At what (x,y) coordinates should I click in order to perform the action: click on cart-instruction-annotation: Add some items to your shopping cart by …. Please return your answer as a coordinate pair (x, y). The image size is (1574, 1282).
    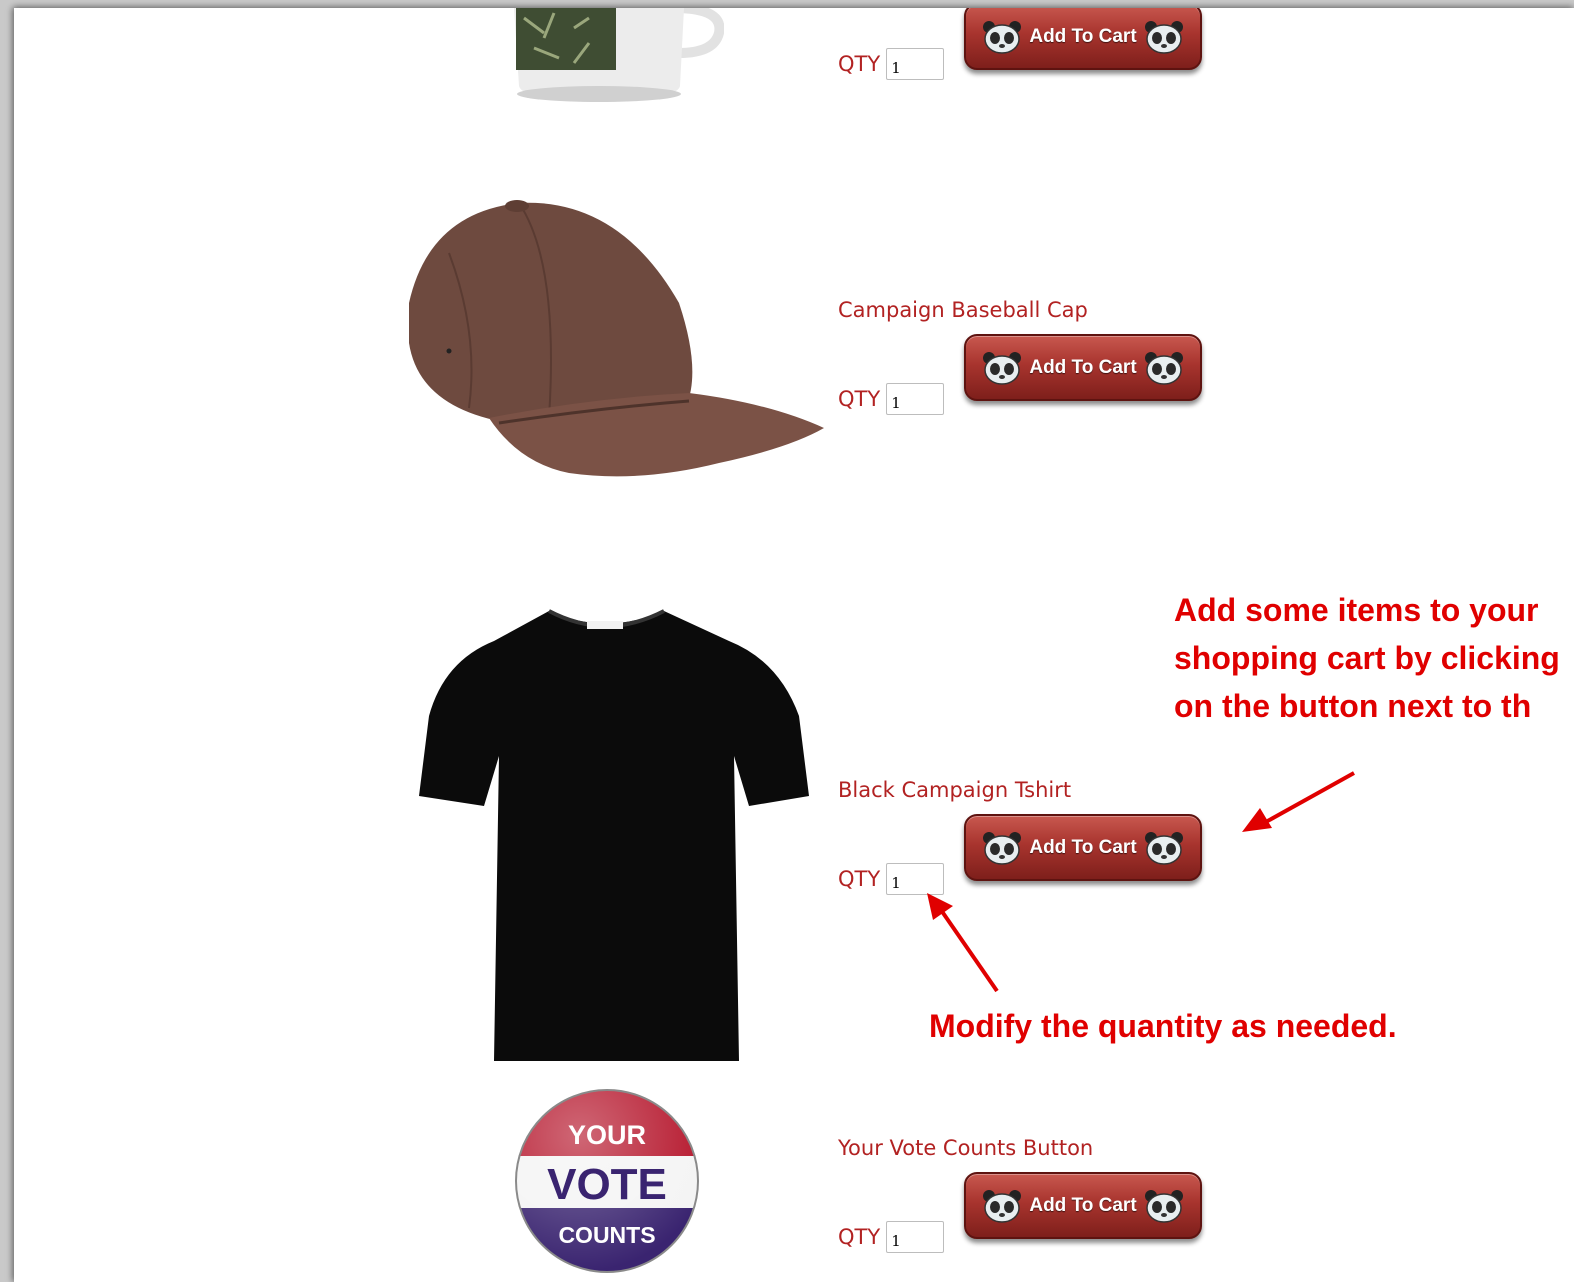
    Looking at the image, I should click on (1367, 658).